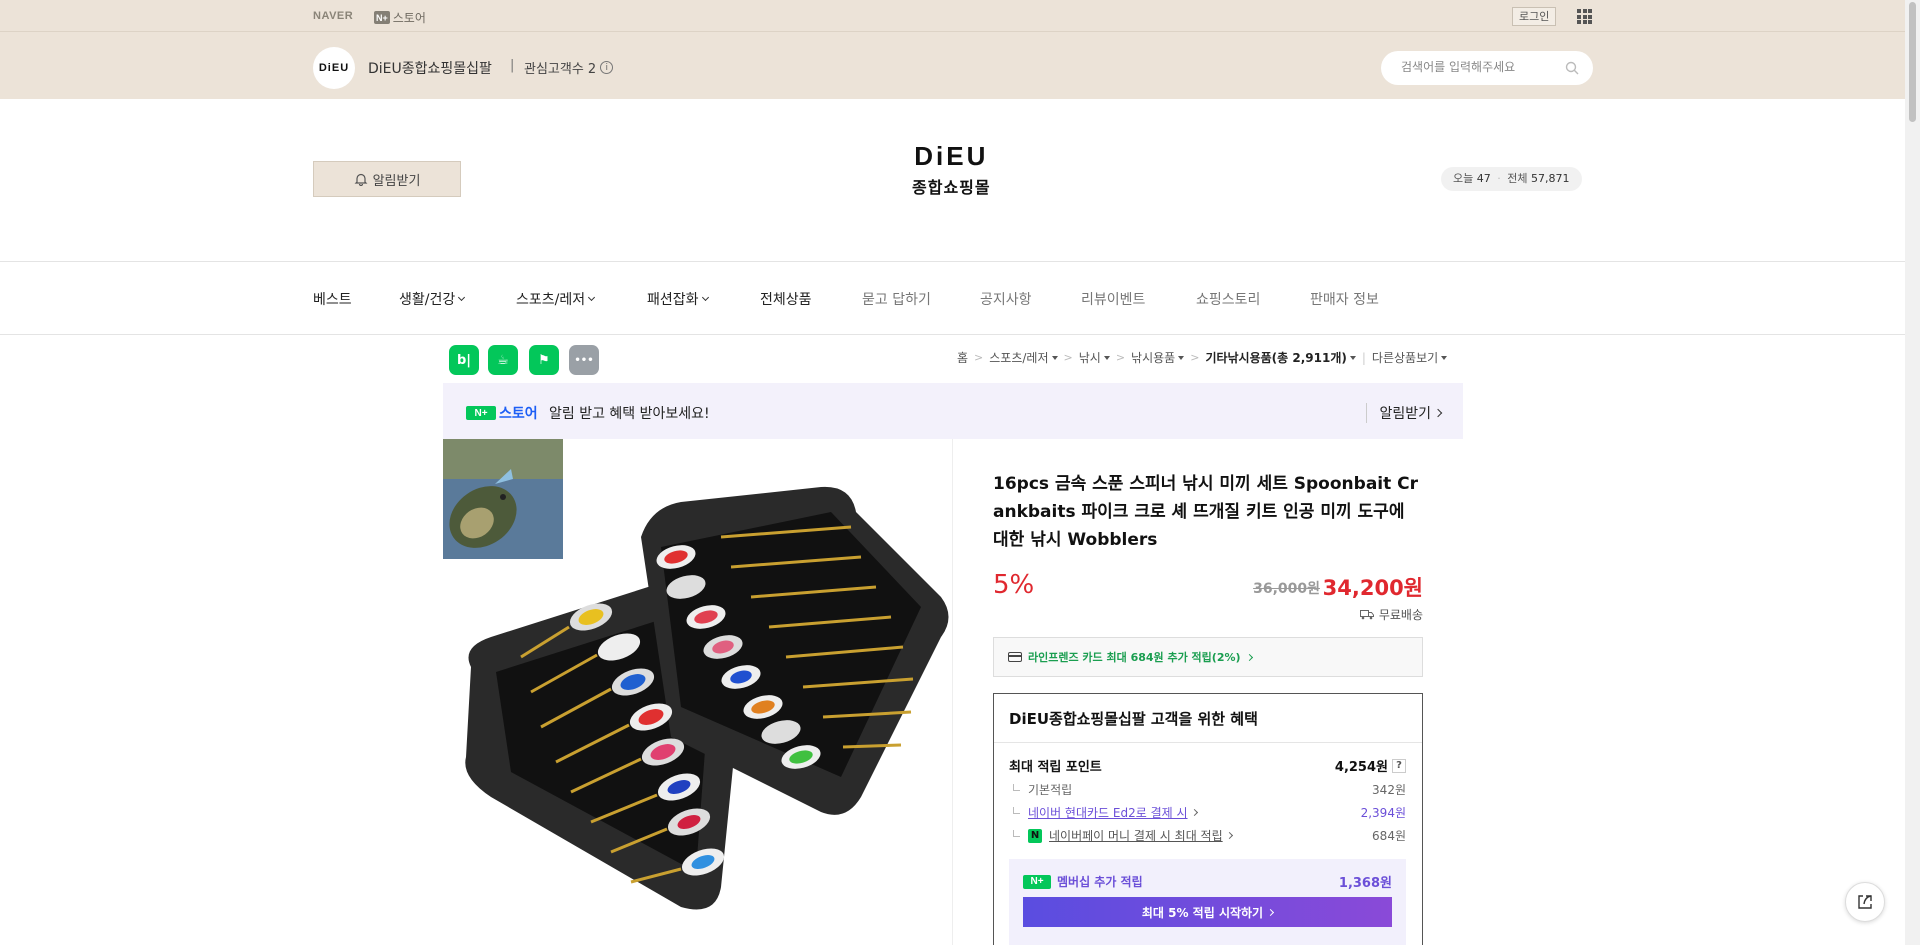 The image size is (1920, 945). Describe the element at coordinates (1035, 835) in the screenshot. I see `naverpay-icon: N` at that location.